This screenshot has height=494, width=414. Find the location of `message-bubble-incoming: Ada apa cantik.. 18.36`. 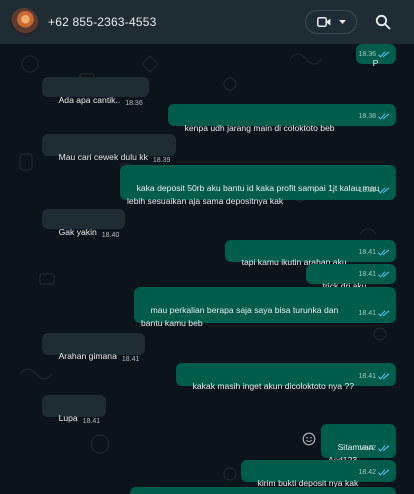

message-bubble-incoming: Ada apa cantik.. 18.36 is located at coordinates (95, 92).